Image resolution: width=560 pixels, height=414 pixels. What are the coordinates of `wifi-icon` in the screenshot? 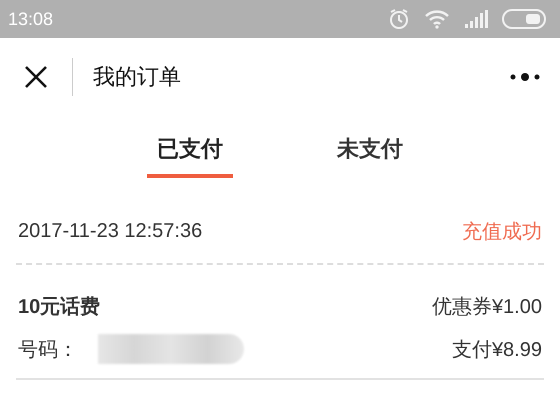 It's located at (437, 19).